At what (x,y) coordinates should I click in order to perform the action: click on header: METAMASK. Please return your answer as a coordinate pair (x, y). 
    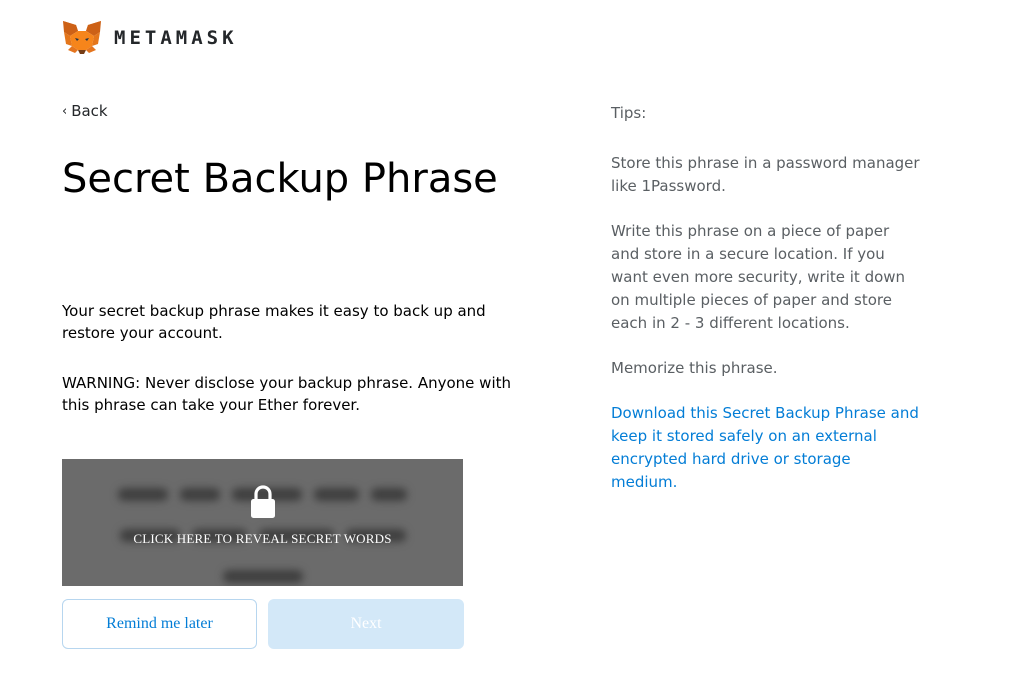
    Looking at the image, I should click on (150, 38).